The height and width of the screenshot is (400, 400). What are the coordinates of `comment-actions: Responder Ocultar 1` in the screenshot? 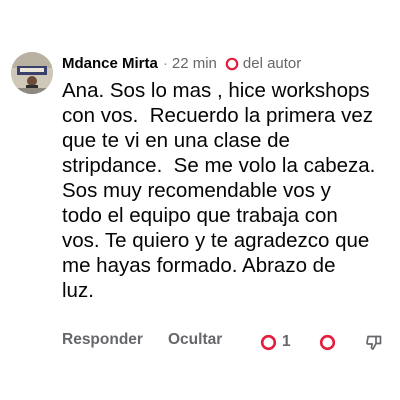 It's located at (227, 342).